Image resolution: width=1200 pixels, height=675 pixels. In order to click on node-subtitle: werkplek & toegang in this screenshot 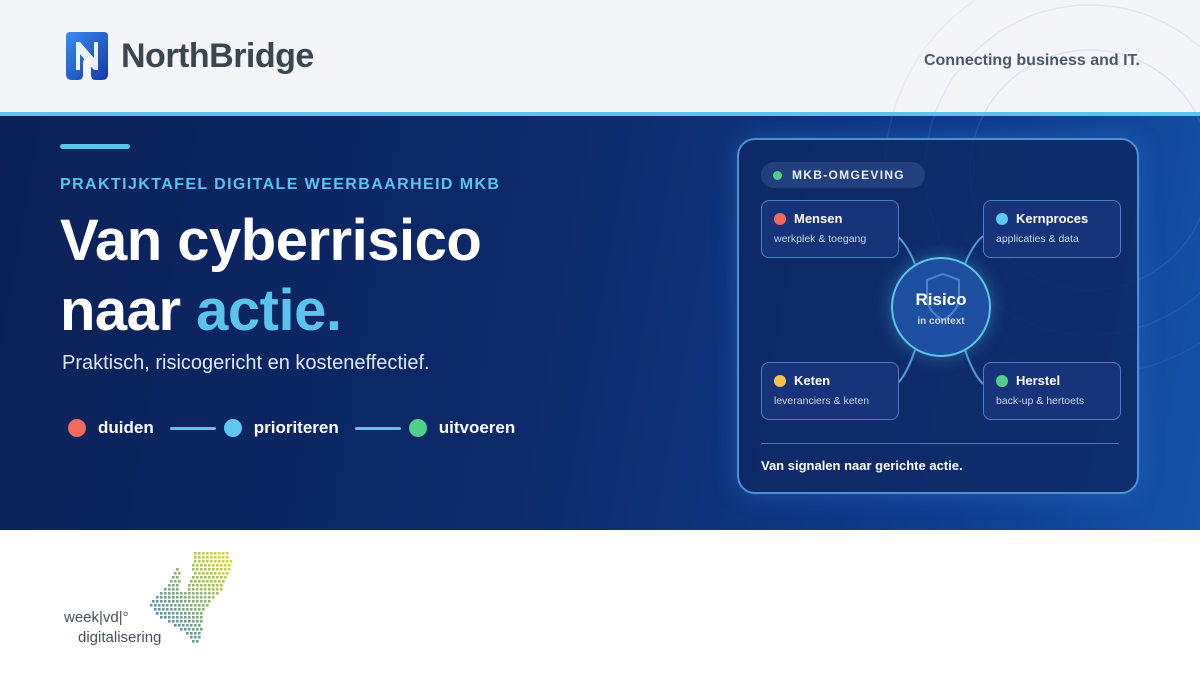, I will do `click(820, 239)`.